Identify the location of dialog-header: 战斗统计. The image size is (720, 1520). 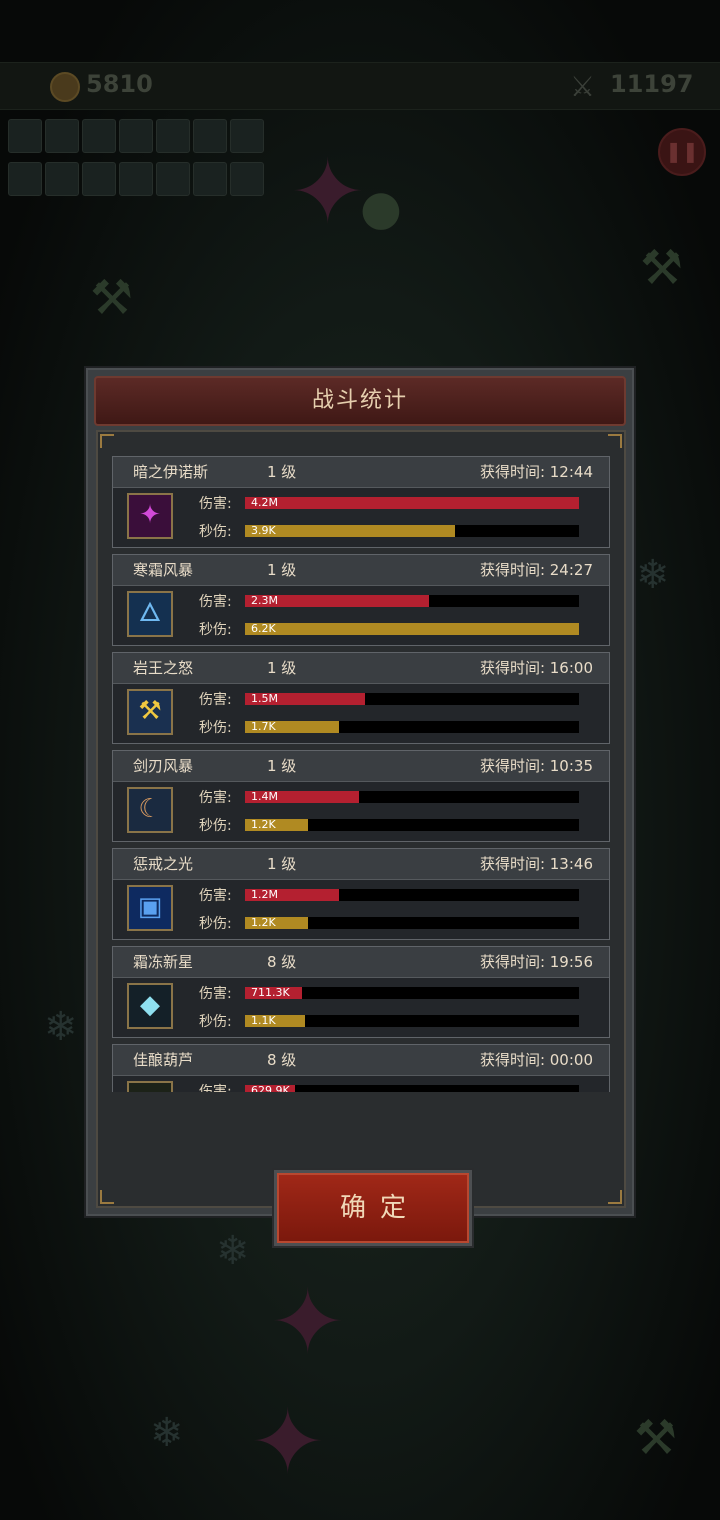
(360, 401).